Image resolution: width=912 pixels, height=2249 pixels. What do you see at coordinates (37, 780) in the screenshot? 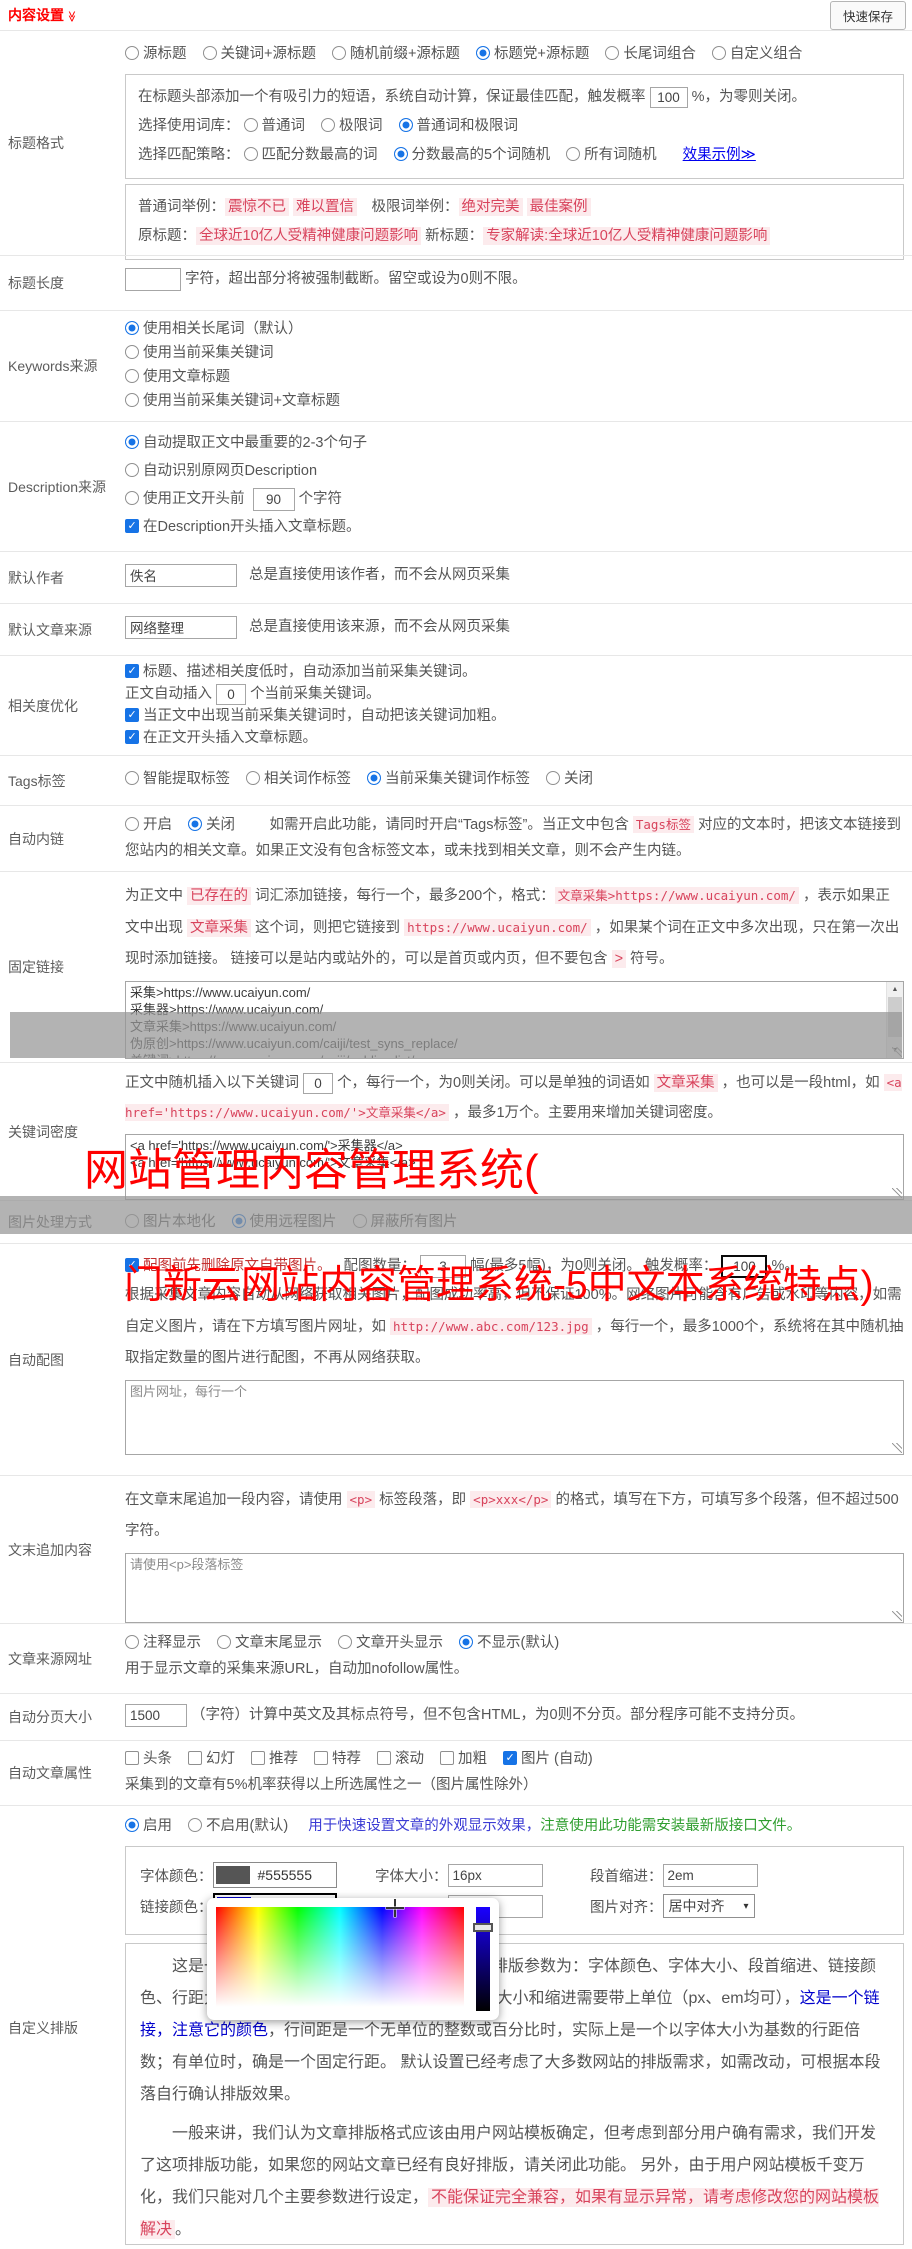
I see `field-label-tags: Tags标签` at bounding box center [37, 780].